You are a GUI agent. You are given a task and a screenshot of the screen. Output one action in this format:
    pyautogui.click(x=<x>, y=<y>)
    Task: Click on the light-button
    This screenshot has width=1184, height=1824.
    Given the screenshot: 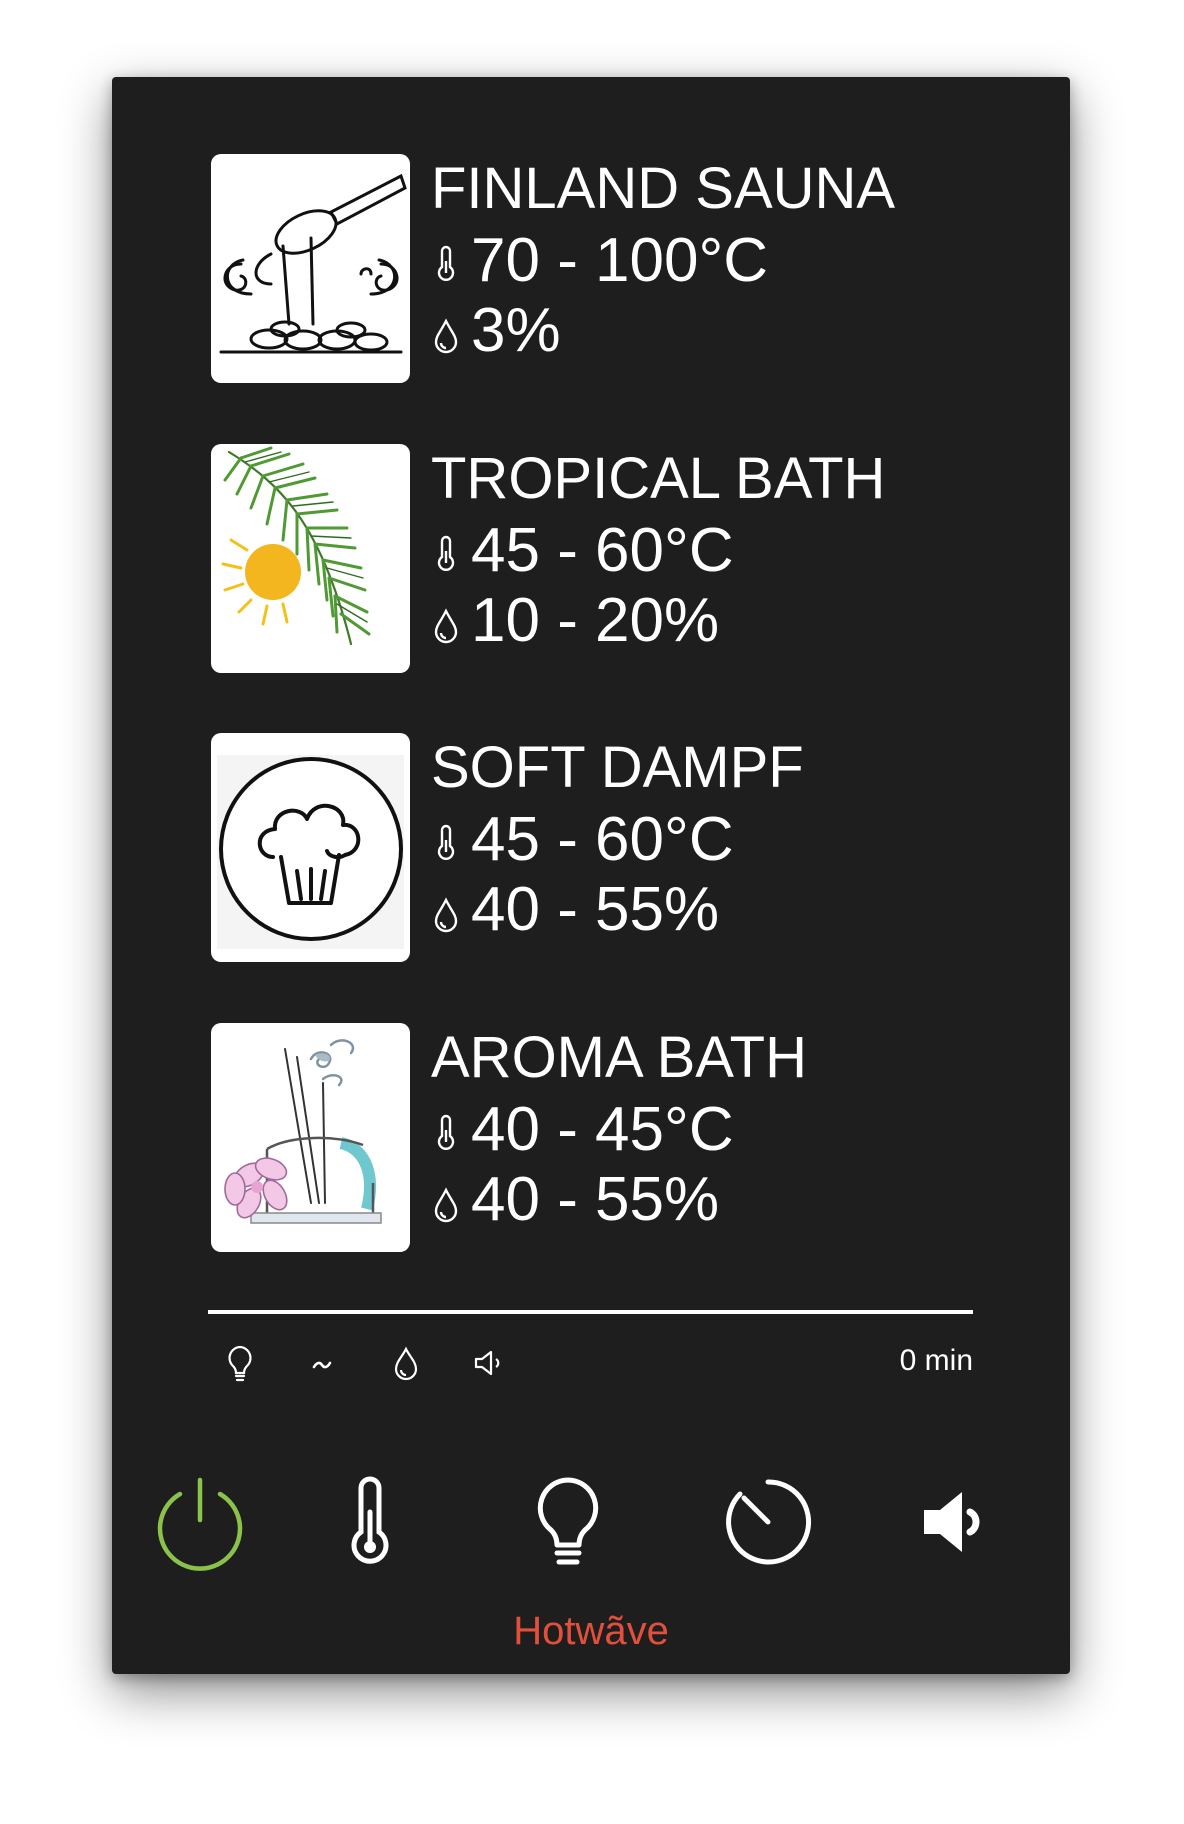 What is the action you would take?
    pyautogui.click(x=568, y=1522)
    